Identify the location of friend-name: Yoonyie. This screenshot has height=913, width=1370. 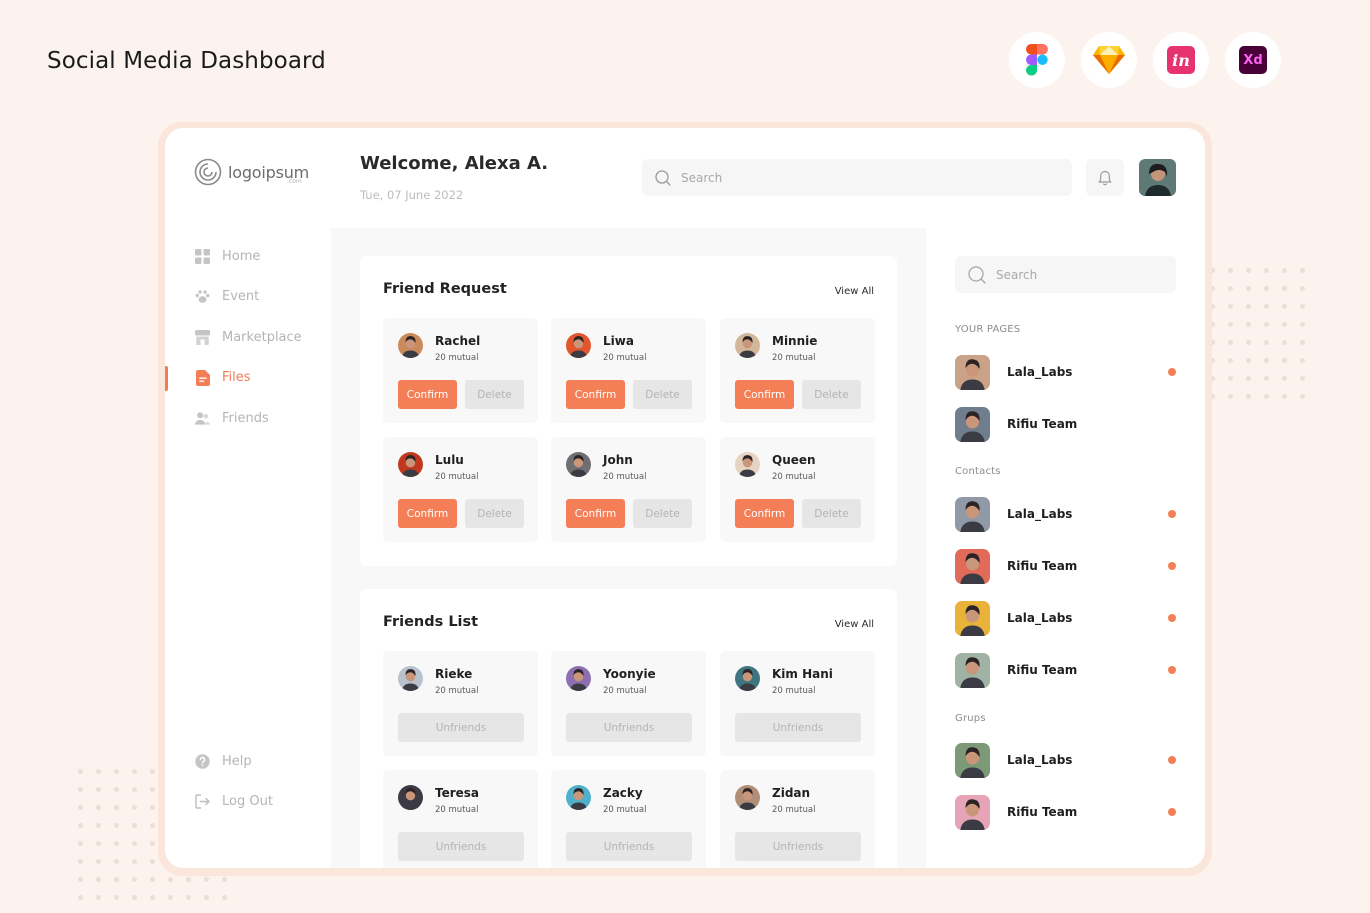
(629, 674).